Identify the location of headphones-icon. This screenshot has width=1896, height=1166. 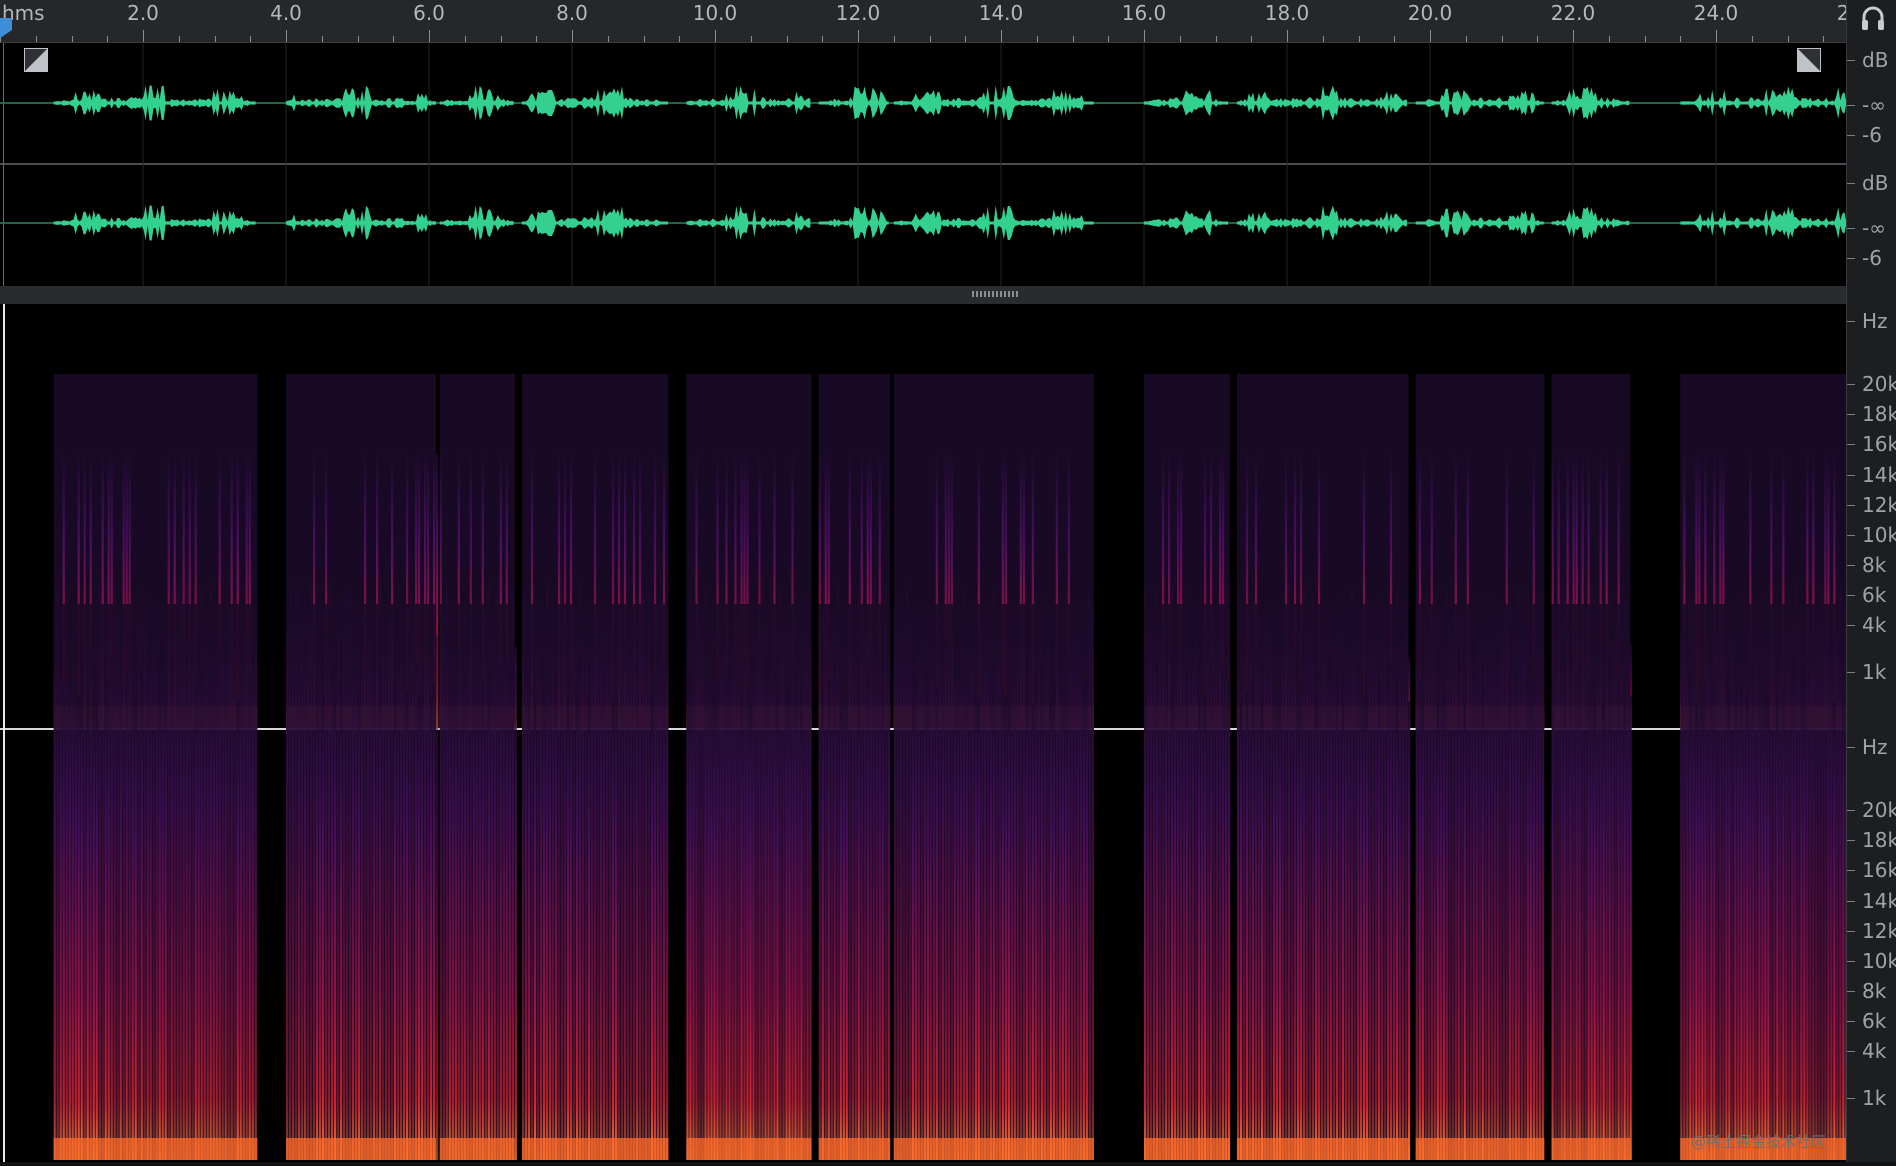
(1873, 18).